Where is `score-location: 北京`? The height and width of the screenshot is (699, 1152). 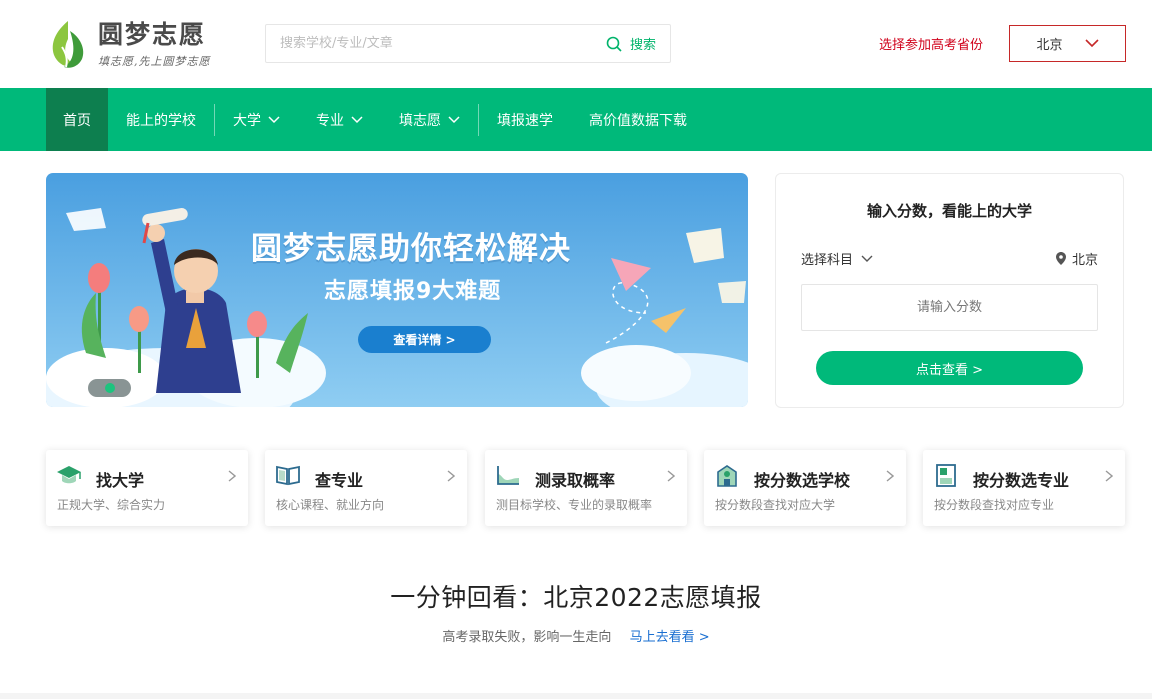
score-location: 北京 is located at coordinates (1076, 258).